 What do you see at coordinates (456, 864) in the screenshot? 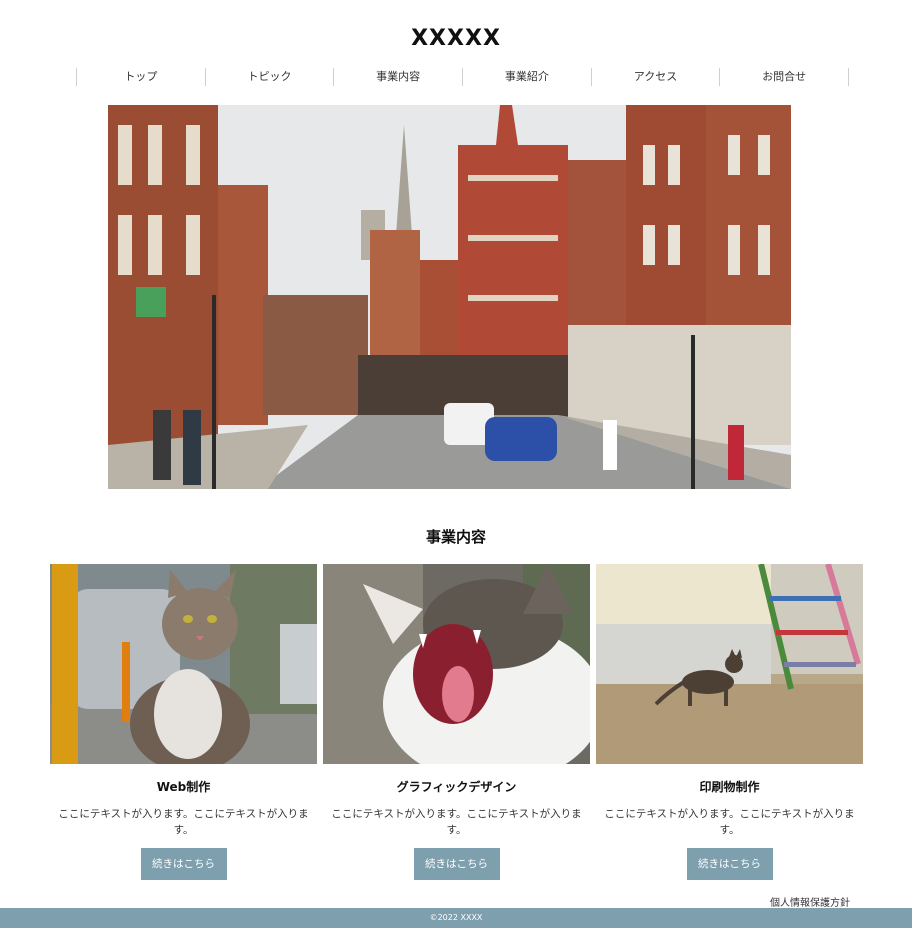
I see `read-more-button-graphic: 続きはこちら` at bounding box center [456, 864].